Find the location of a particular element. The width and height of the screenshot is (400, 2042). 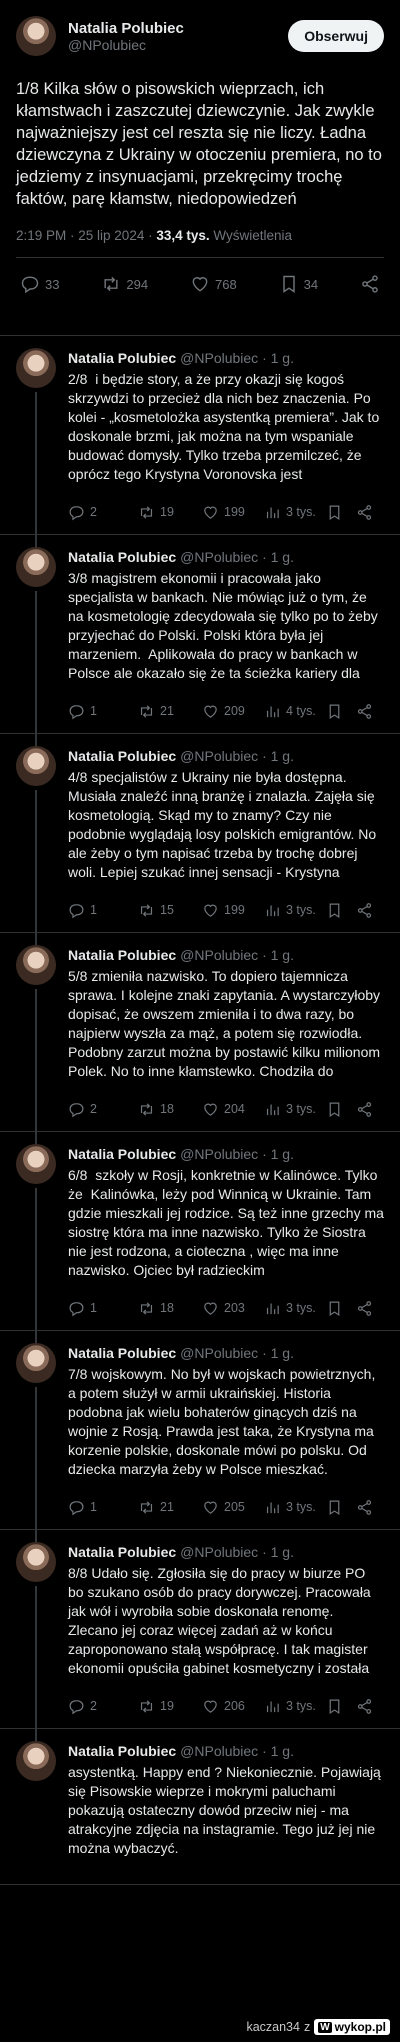

repost-button: 15 is located at coordinates (170, 910).